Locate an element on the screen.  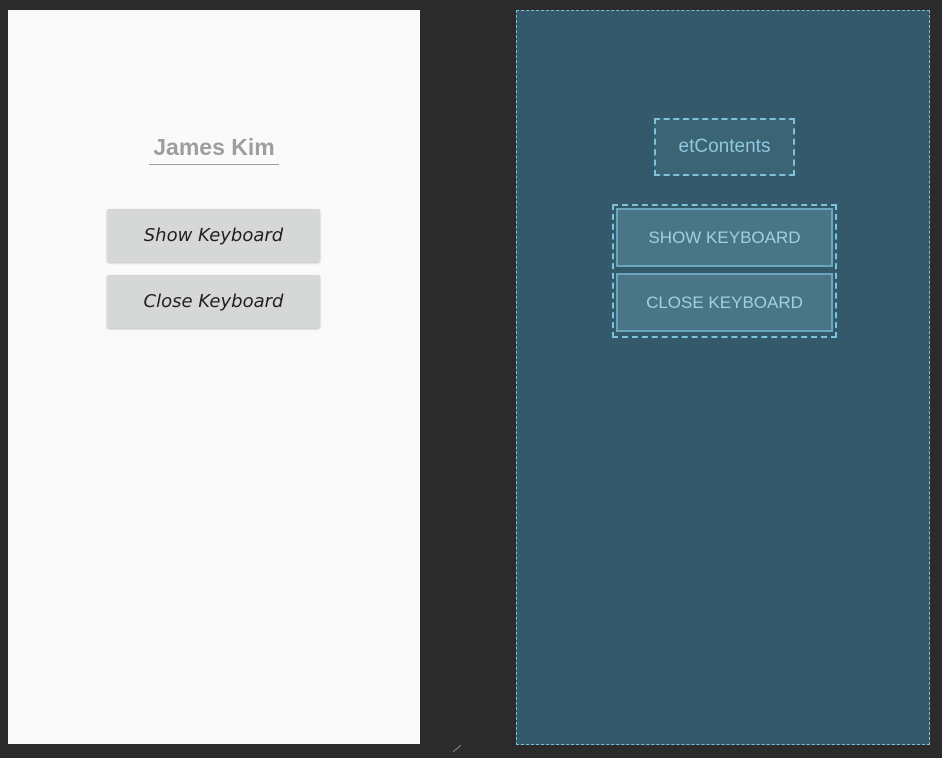
close-keyboard-button: Close Keyboard is located at coordinates (213, 301).